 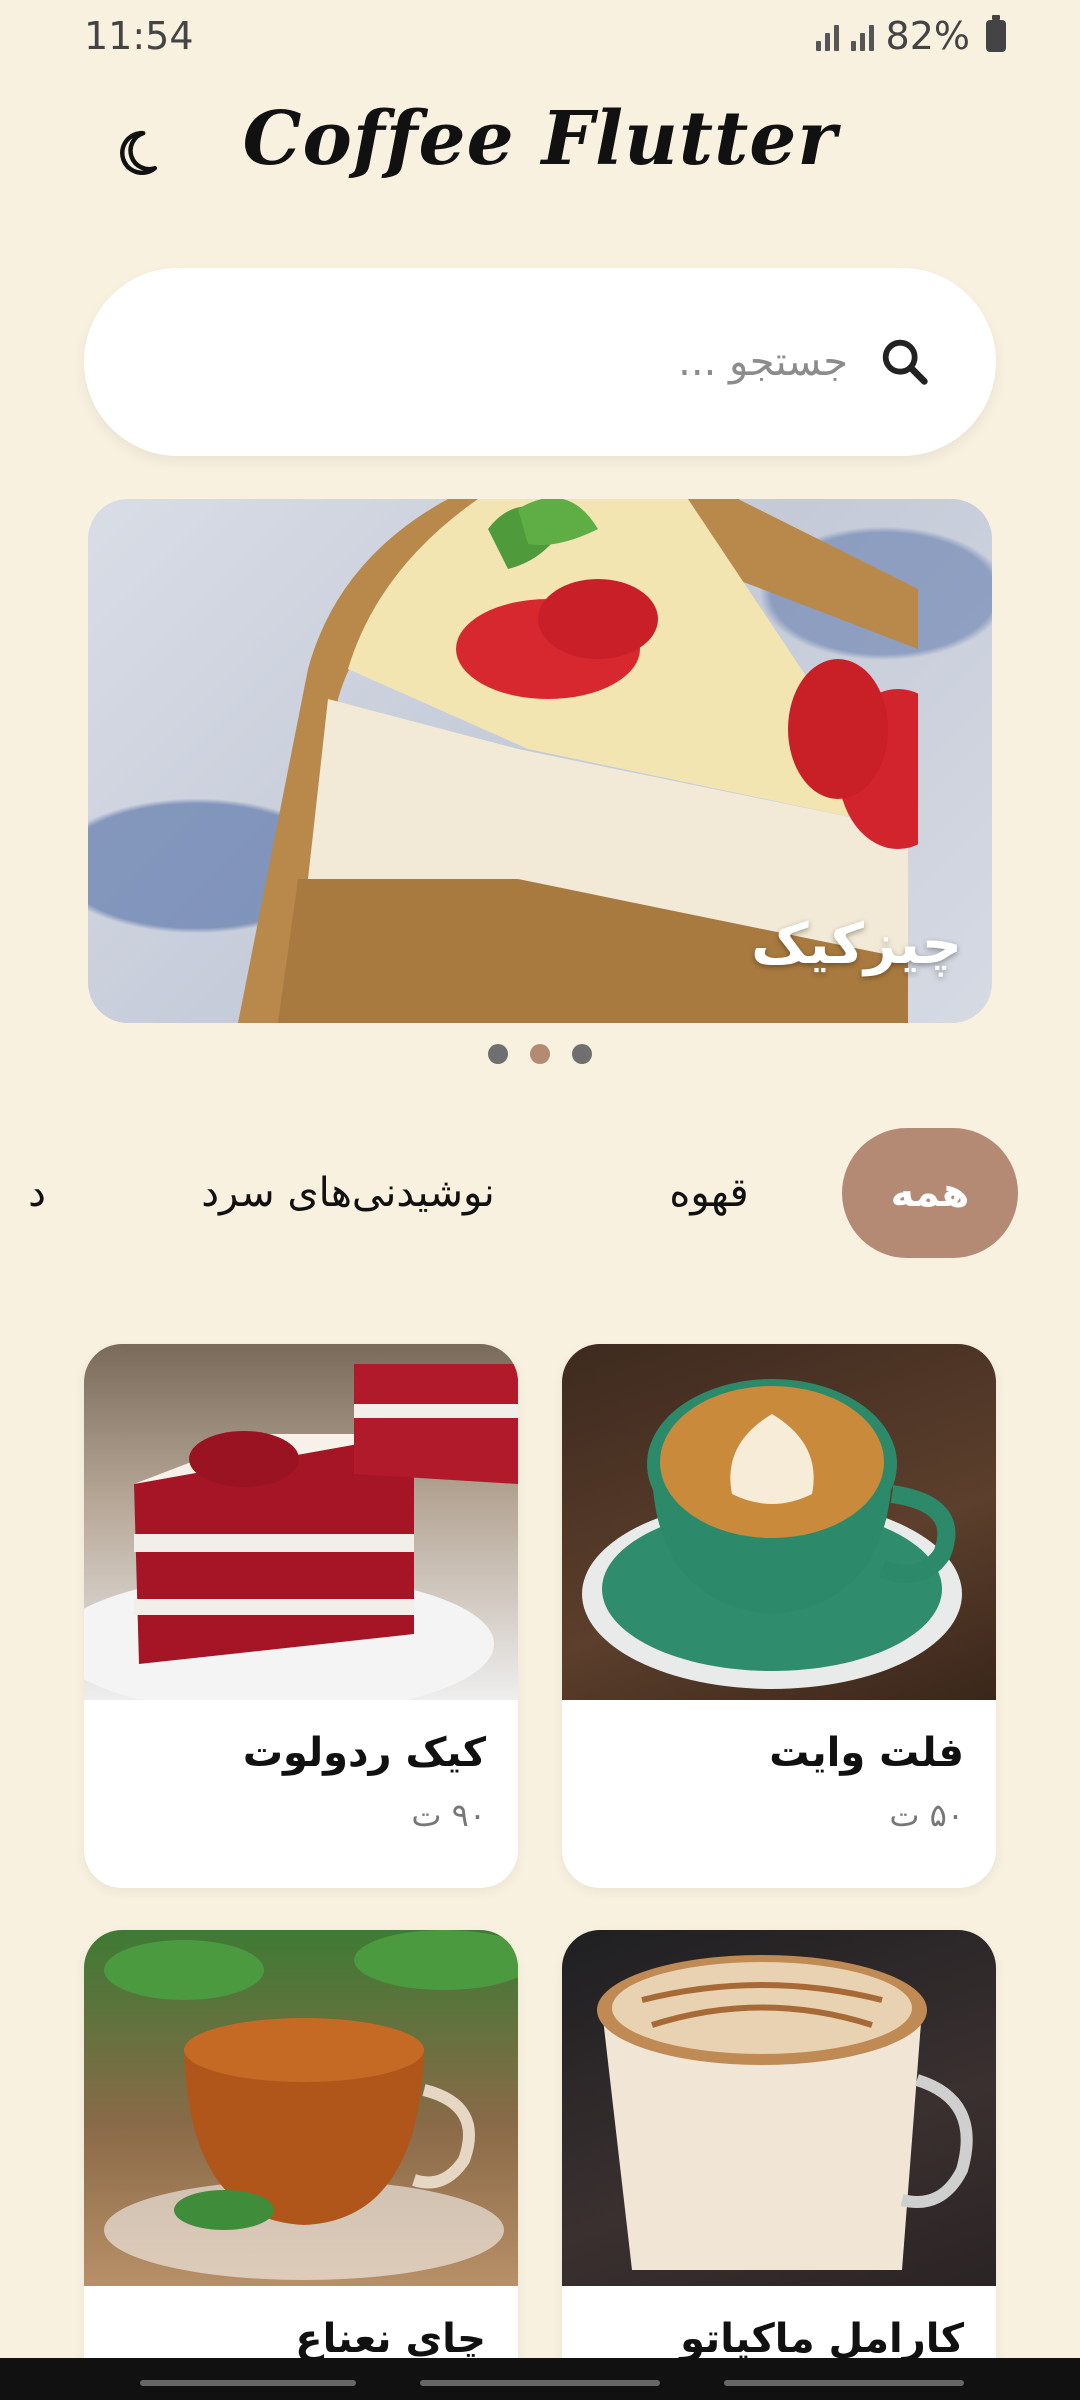 I want to click on card-body: چای نعناع, so click(x=301, y=2324).